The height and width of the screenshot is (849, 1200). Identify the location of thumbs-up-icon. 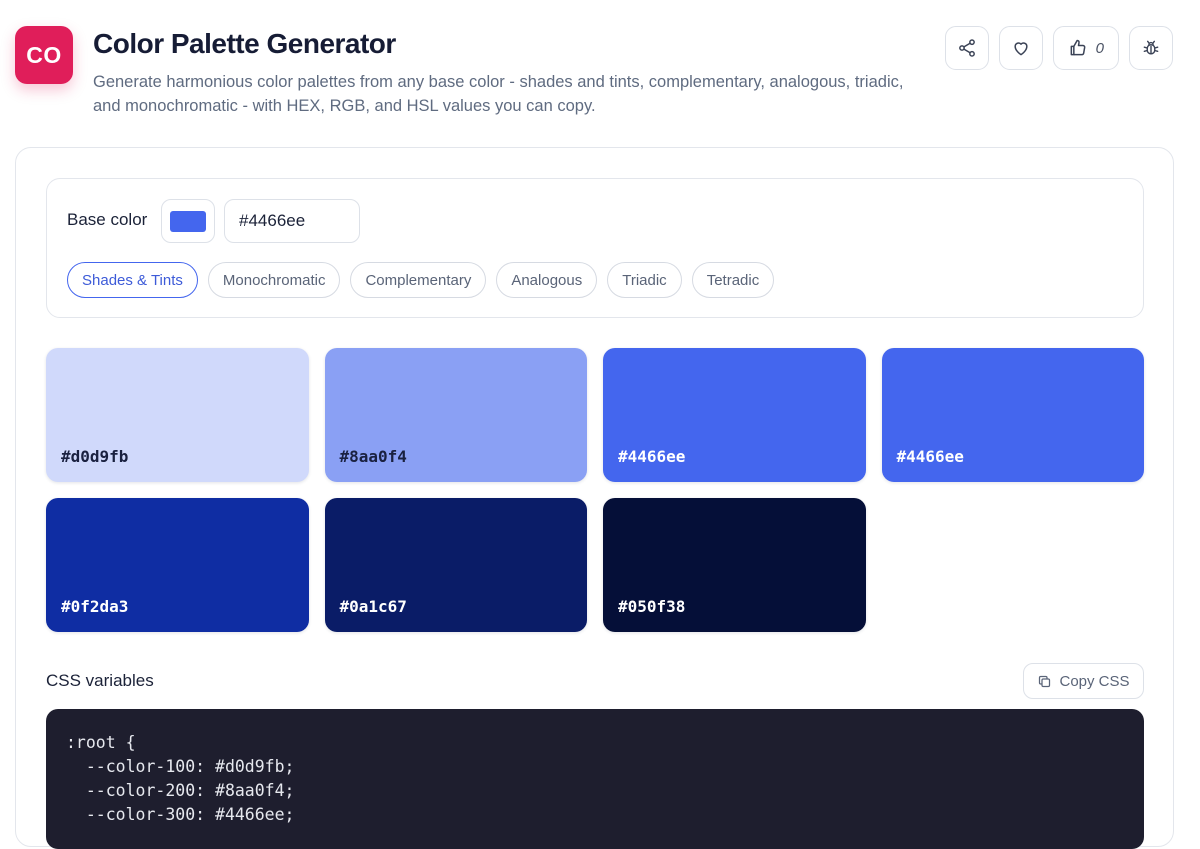
(1078, 47).